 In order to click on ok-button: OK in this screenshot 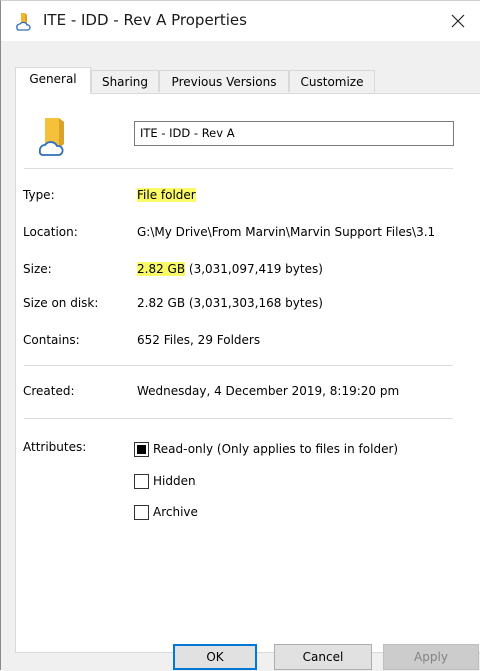, I will do `click(215, 657)`.